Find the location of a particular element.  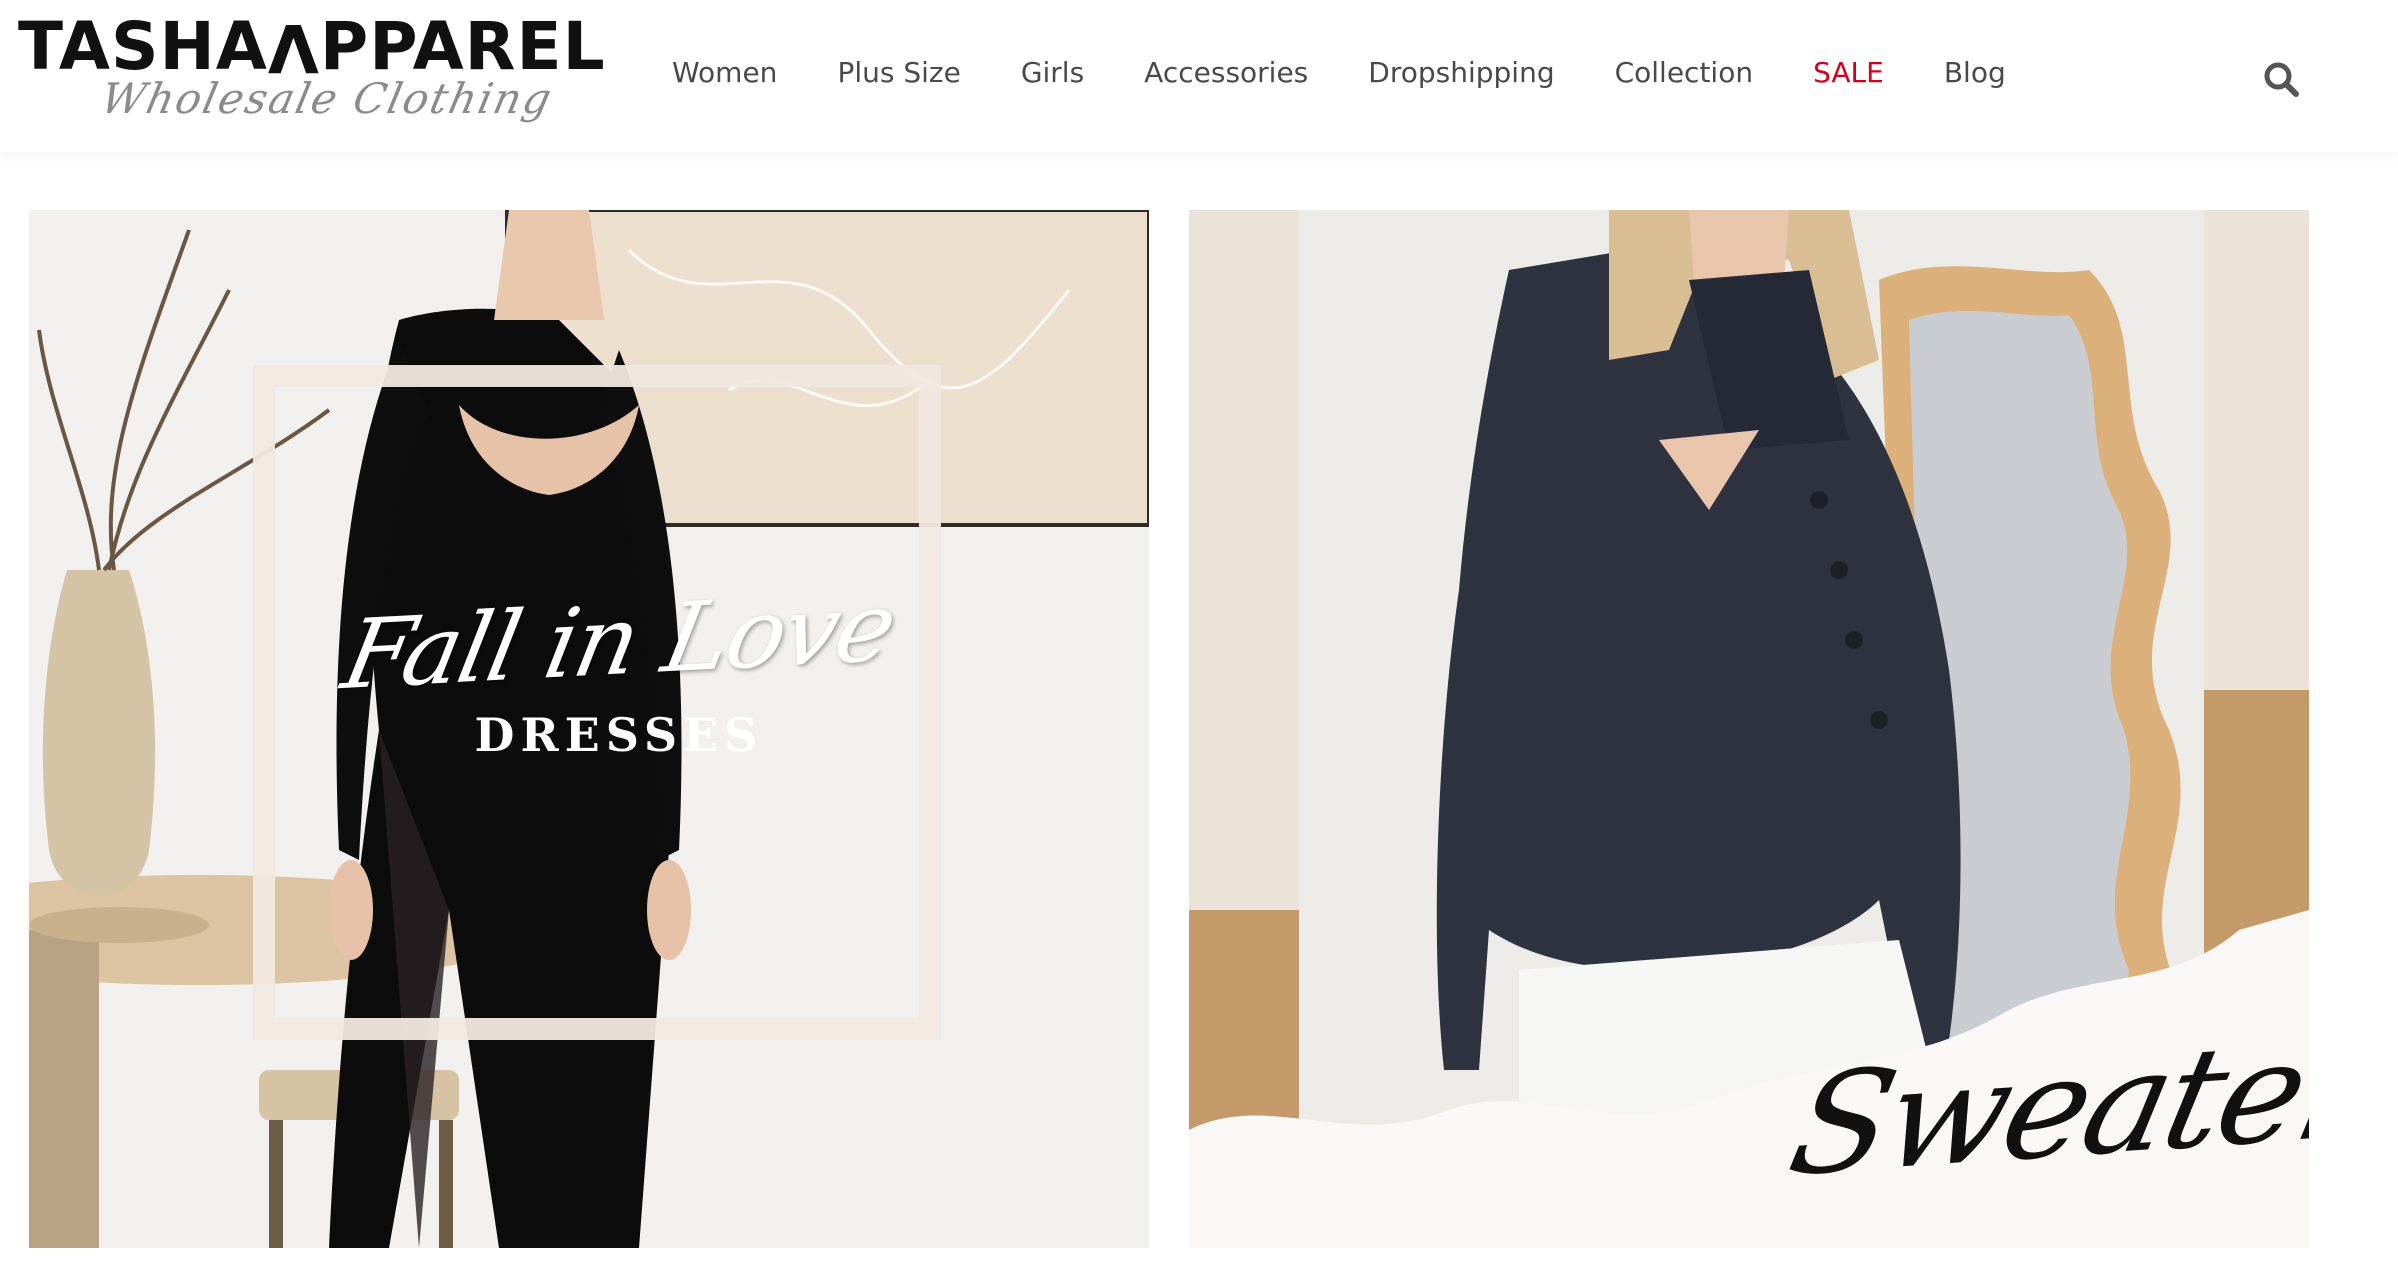

search-button is located at coordinates (2281, 79).